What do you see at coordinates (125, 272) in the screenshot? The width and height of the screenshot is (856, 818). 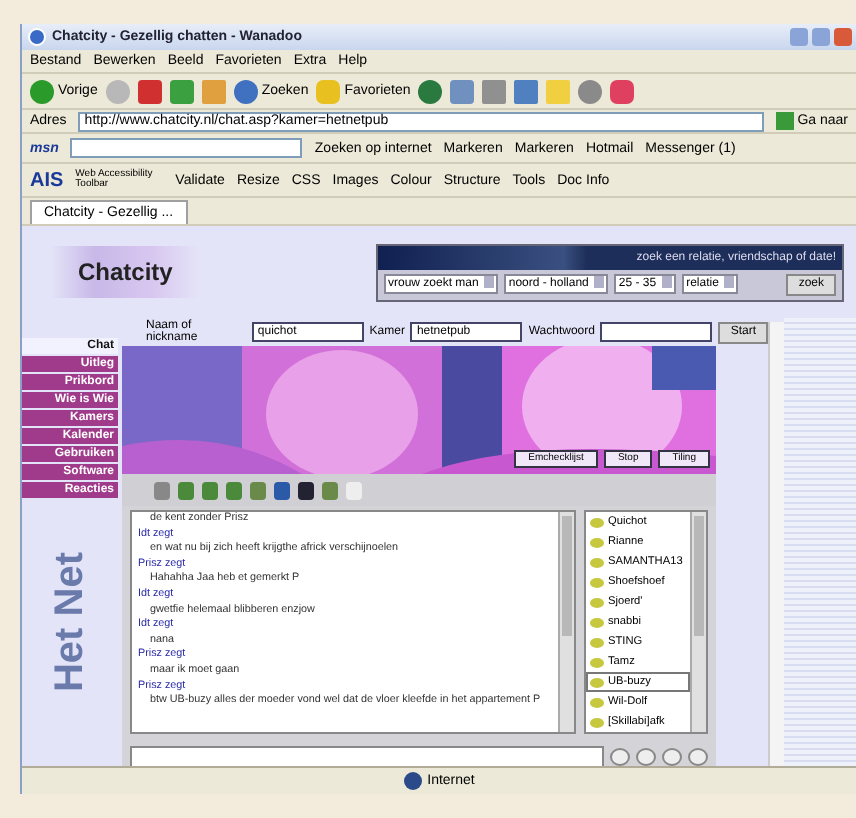 I see `site-logo: Chatcity` at bounding box center [125, 272].